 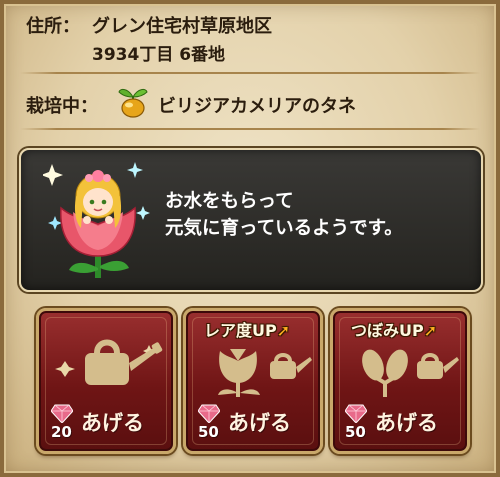 What do you see at coordinates (182, 26) in the screenshot?
I see `address-line-1: グレン住宅村草原地区` at bounding box center [182, 26].